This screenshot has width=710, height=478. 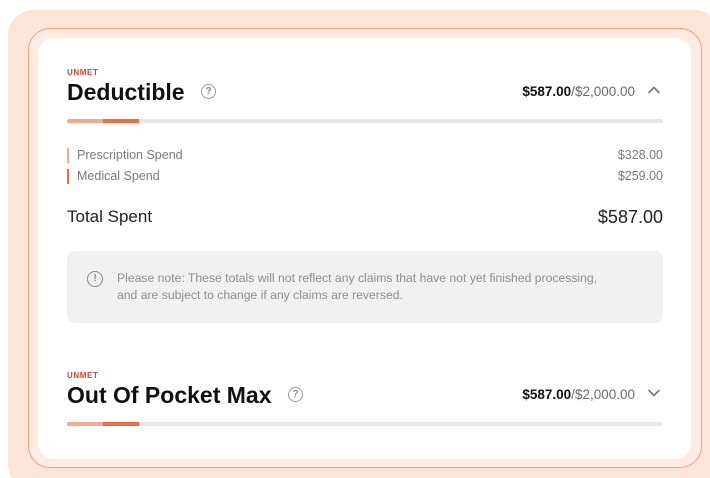 I want to click on legend-bar-prescription, so click(x=68, y=155).